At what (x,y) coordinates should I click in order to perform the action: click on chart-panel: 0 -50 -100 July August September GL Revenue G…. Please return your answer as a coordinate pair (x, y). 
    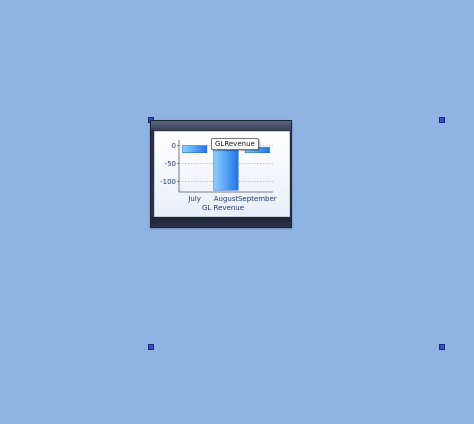
    Looking at the image, I should click on (222, 174).